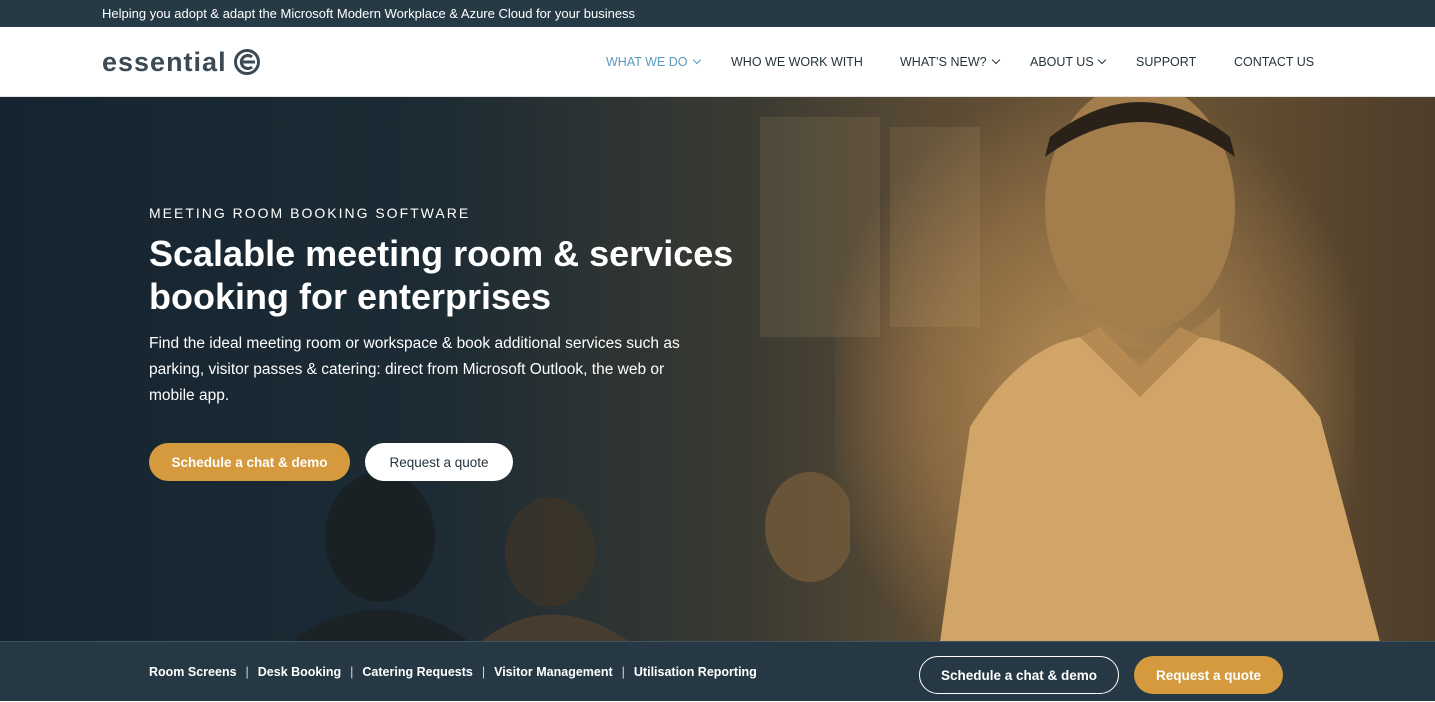  I want to click on nav-label: WHAT’S NEW?, so click(943, 62).